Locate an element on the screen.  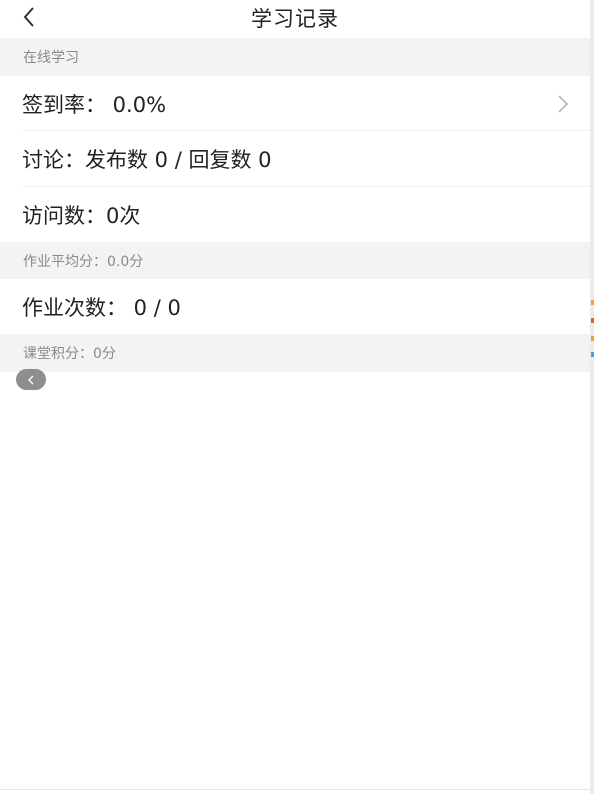
checkin-rate-row: 签到率： 0.0% is located at coordinates (295, 103).